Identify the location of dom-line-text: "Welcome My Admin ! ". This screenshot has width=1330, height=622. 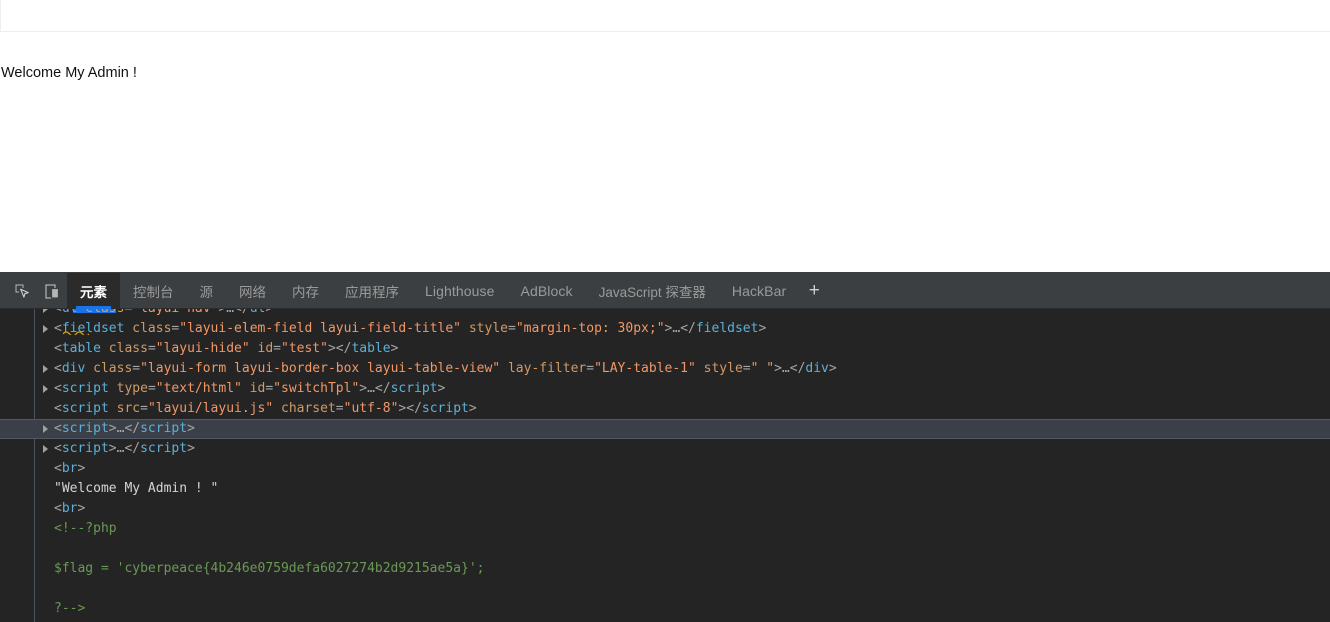
(109, 489).